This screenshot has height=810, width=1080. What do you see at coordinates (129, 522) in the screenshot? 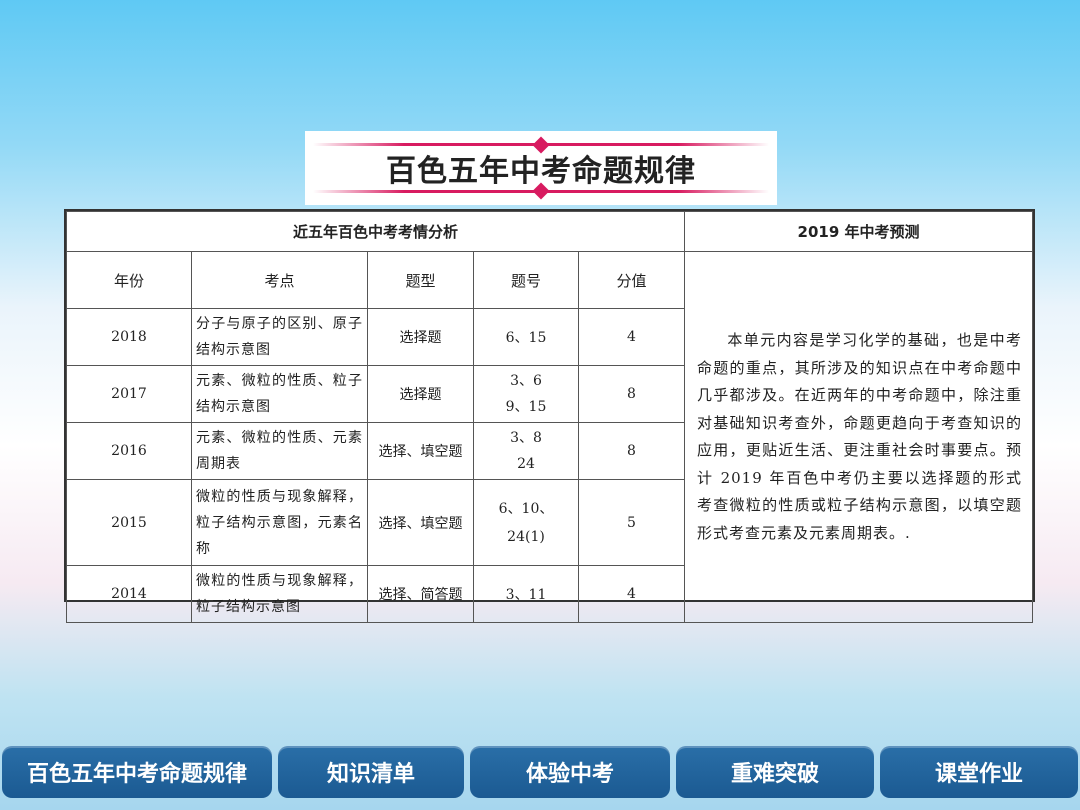
I see `cell-year: 2015` at bounding box center [129, 522].